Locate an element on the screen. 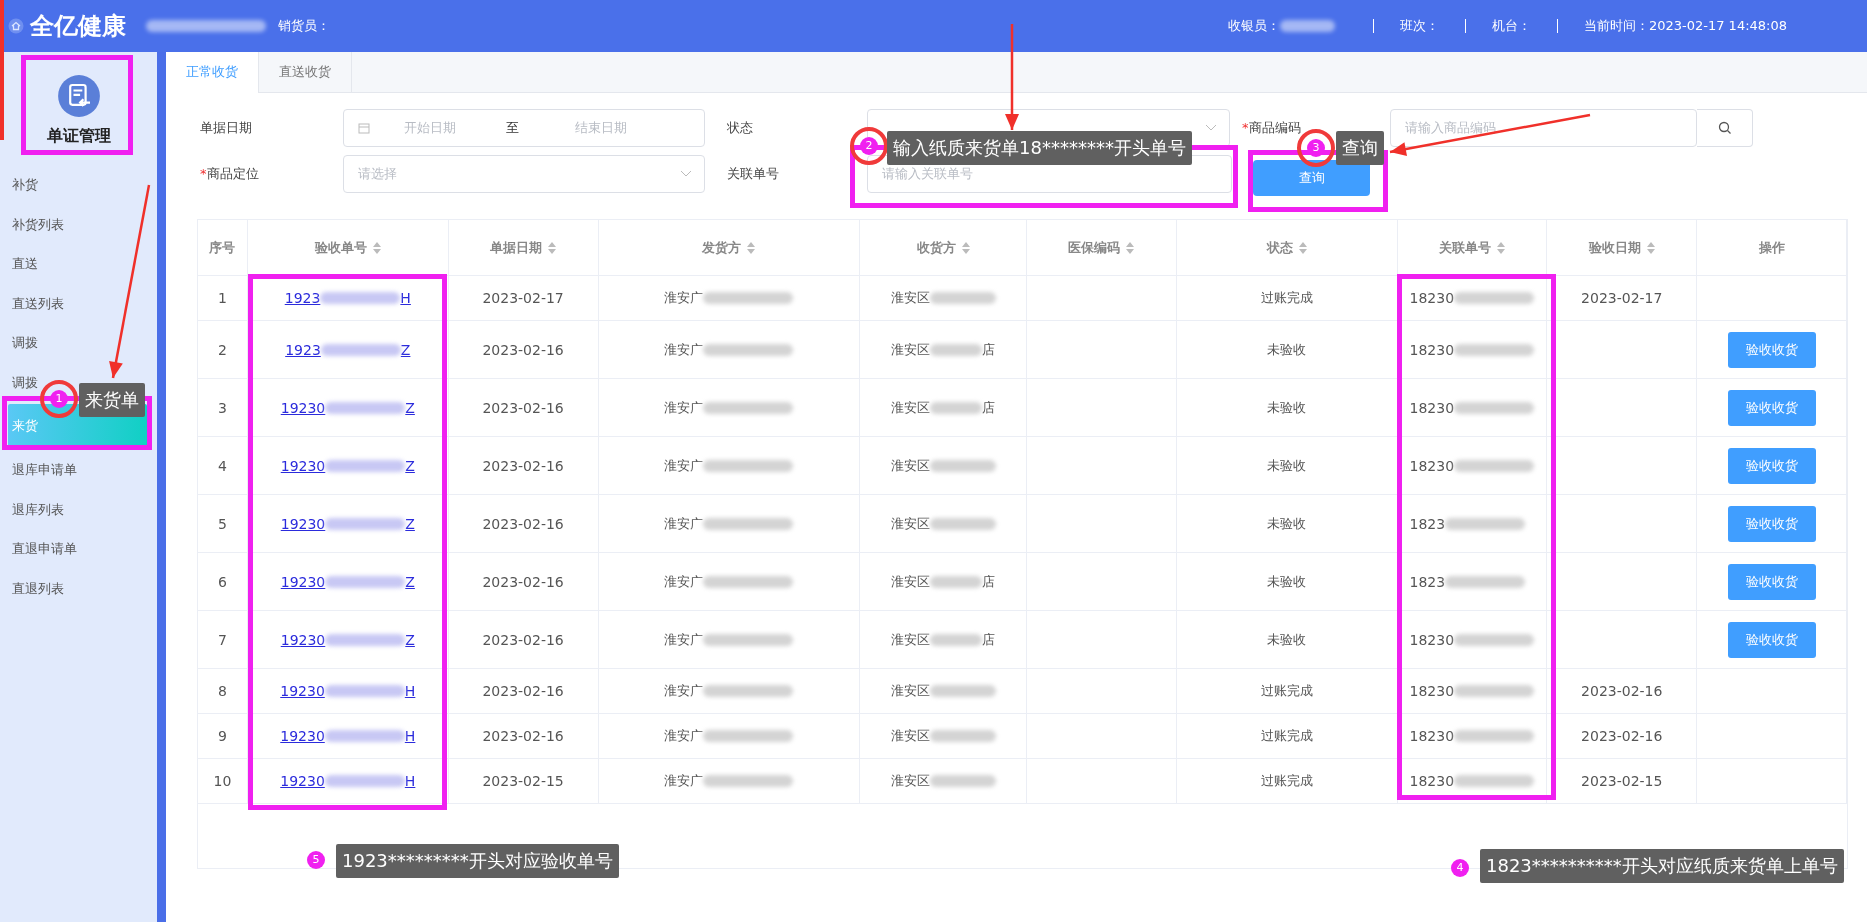  column-header: 序号 is located at coordinates (223, 247).